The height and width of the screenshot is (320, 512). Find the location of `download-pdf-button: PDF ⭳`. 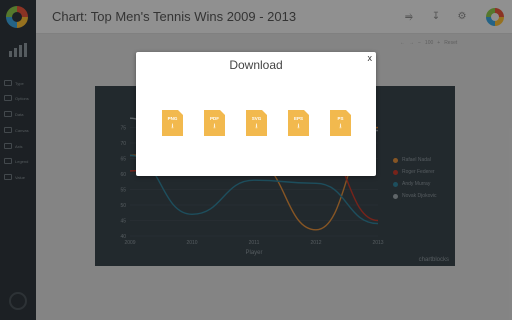

download-pdf-button: PDF ⭳ is located at coordinates (214, 123).